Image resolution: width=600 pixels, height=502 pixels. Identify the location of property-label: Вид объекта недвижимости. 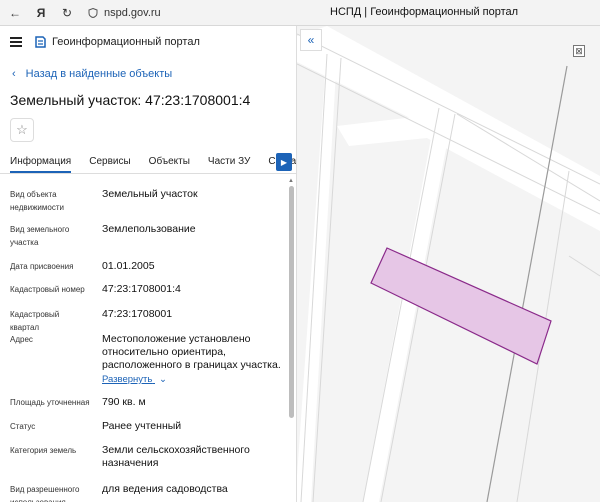
(37, 201).